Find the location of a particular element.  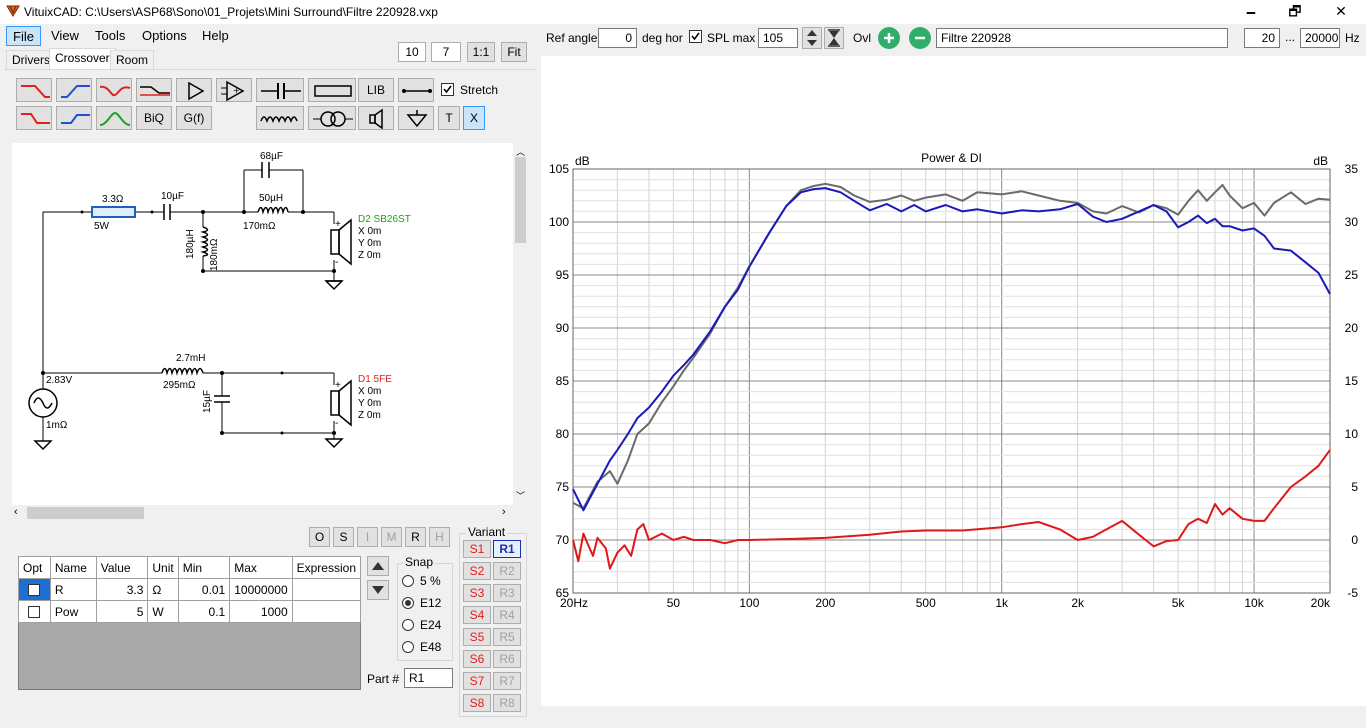

capacitor-tool is located at coordinates (280, 90).